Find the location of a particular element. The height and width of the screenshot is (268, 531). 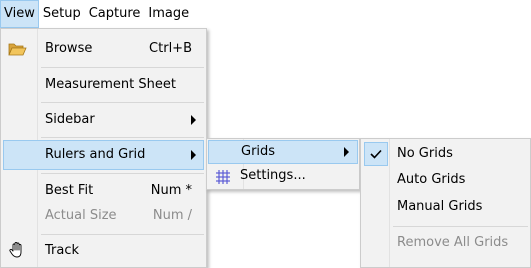

menu-bar: View Setup Capture Image is located at coordinates (150, 14).